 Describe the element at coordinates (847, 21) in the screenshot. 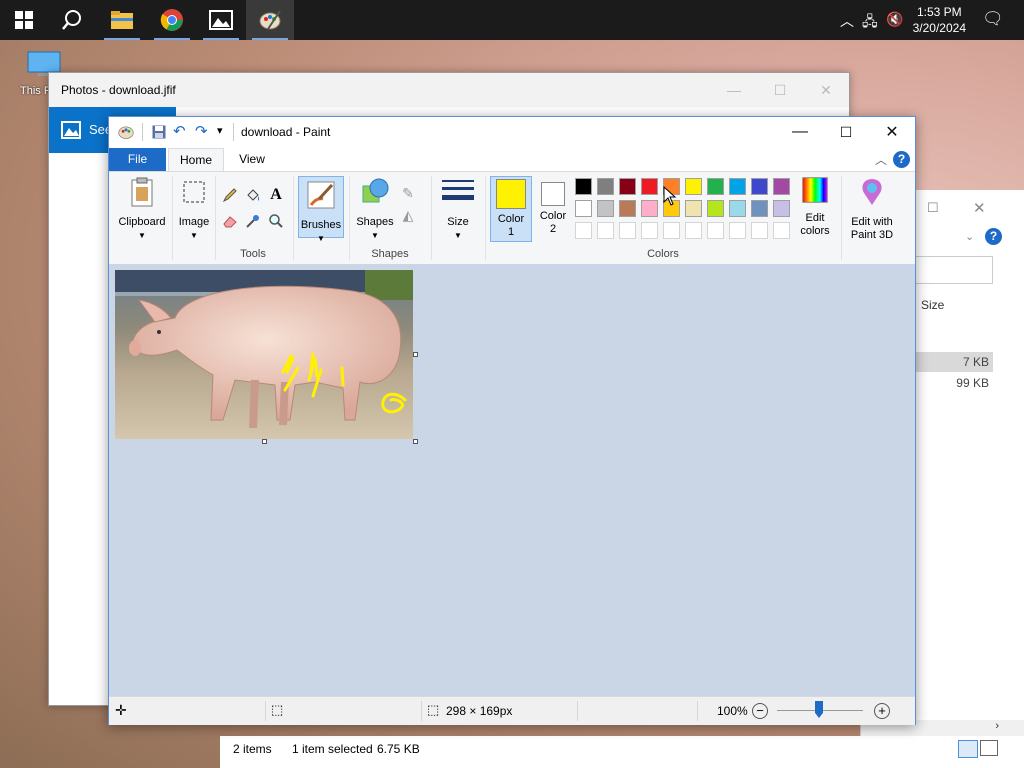

I see `chevron-up-icon: ︿` at that location.